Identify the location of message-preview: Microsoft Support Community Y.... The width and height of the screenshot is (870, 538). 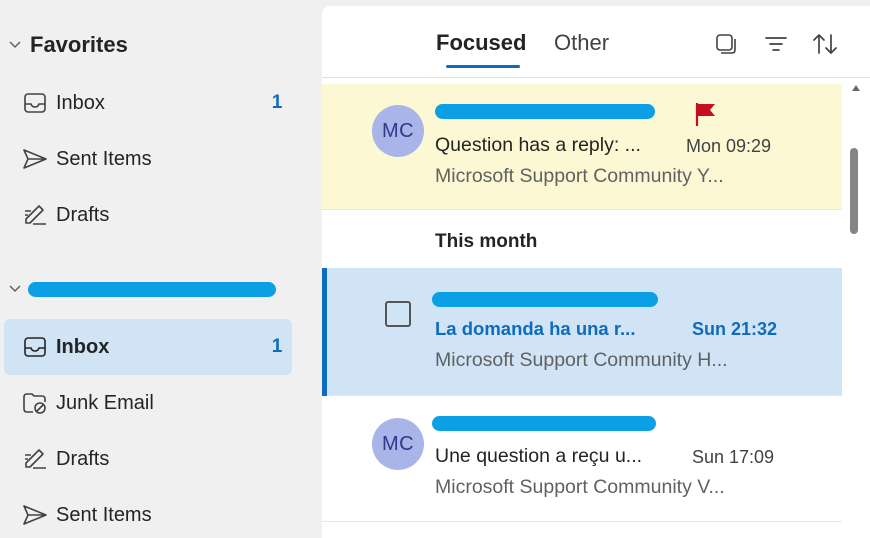
(579, 176).